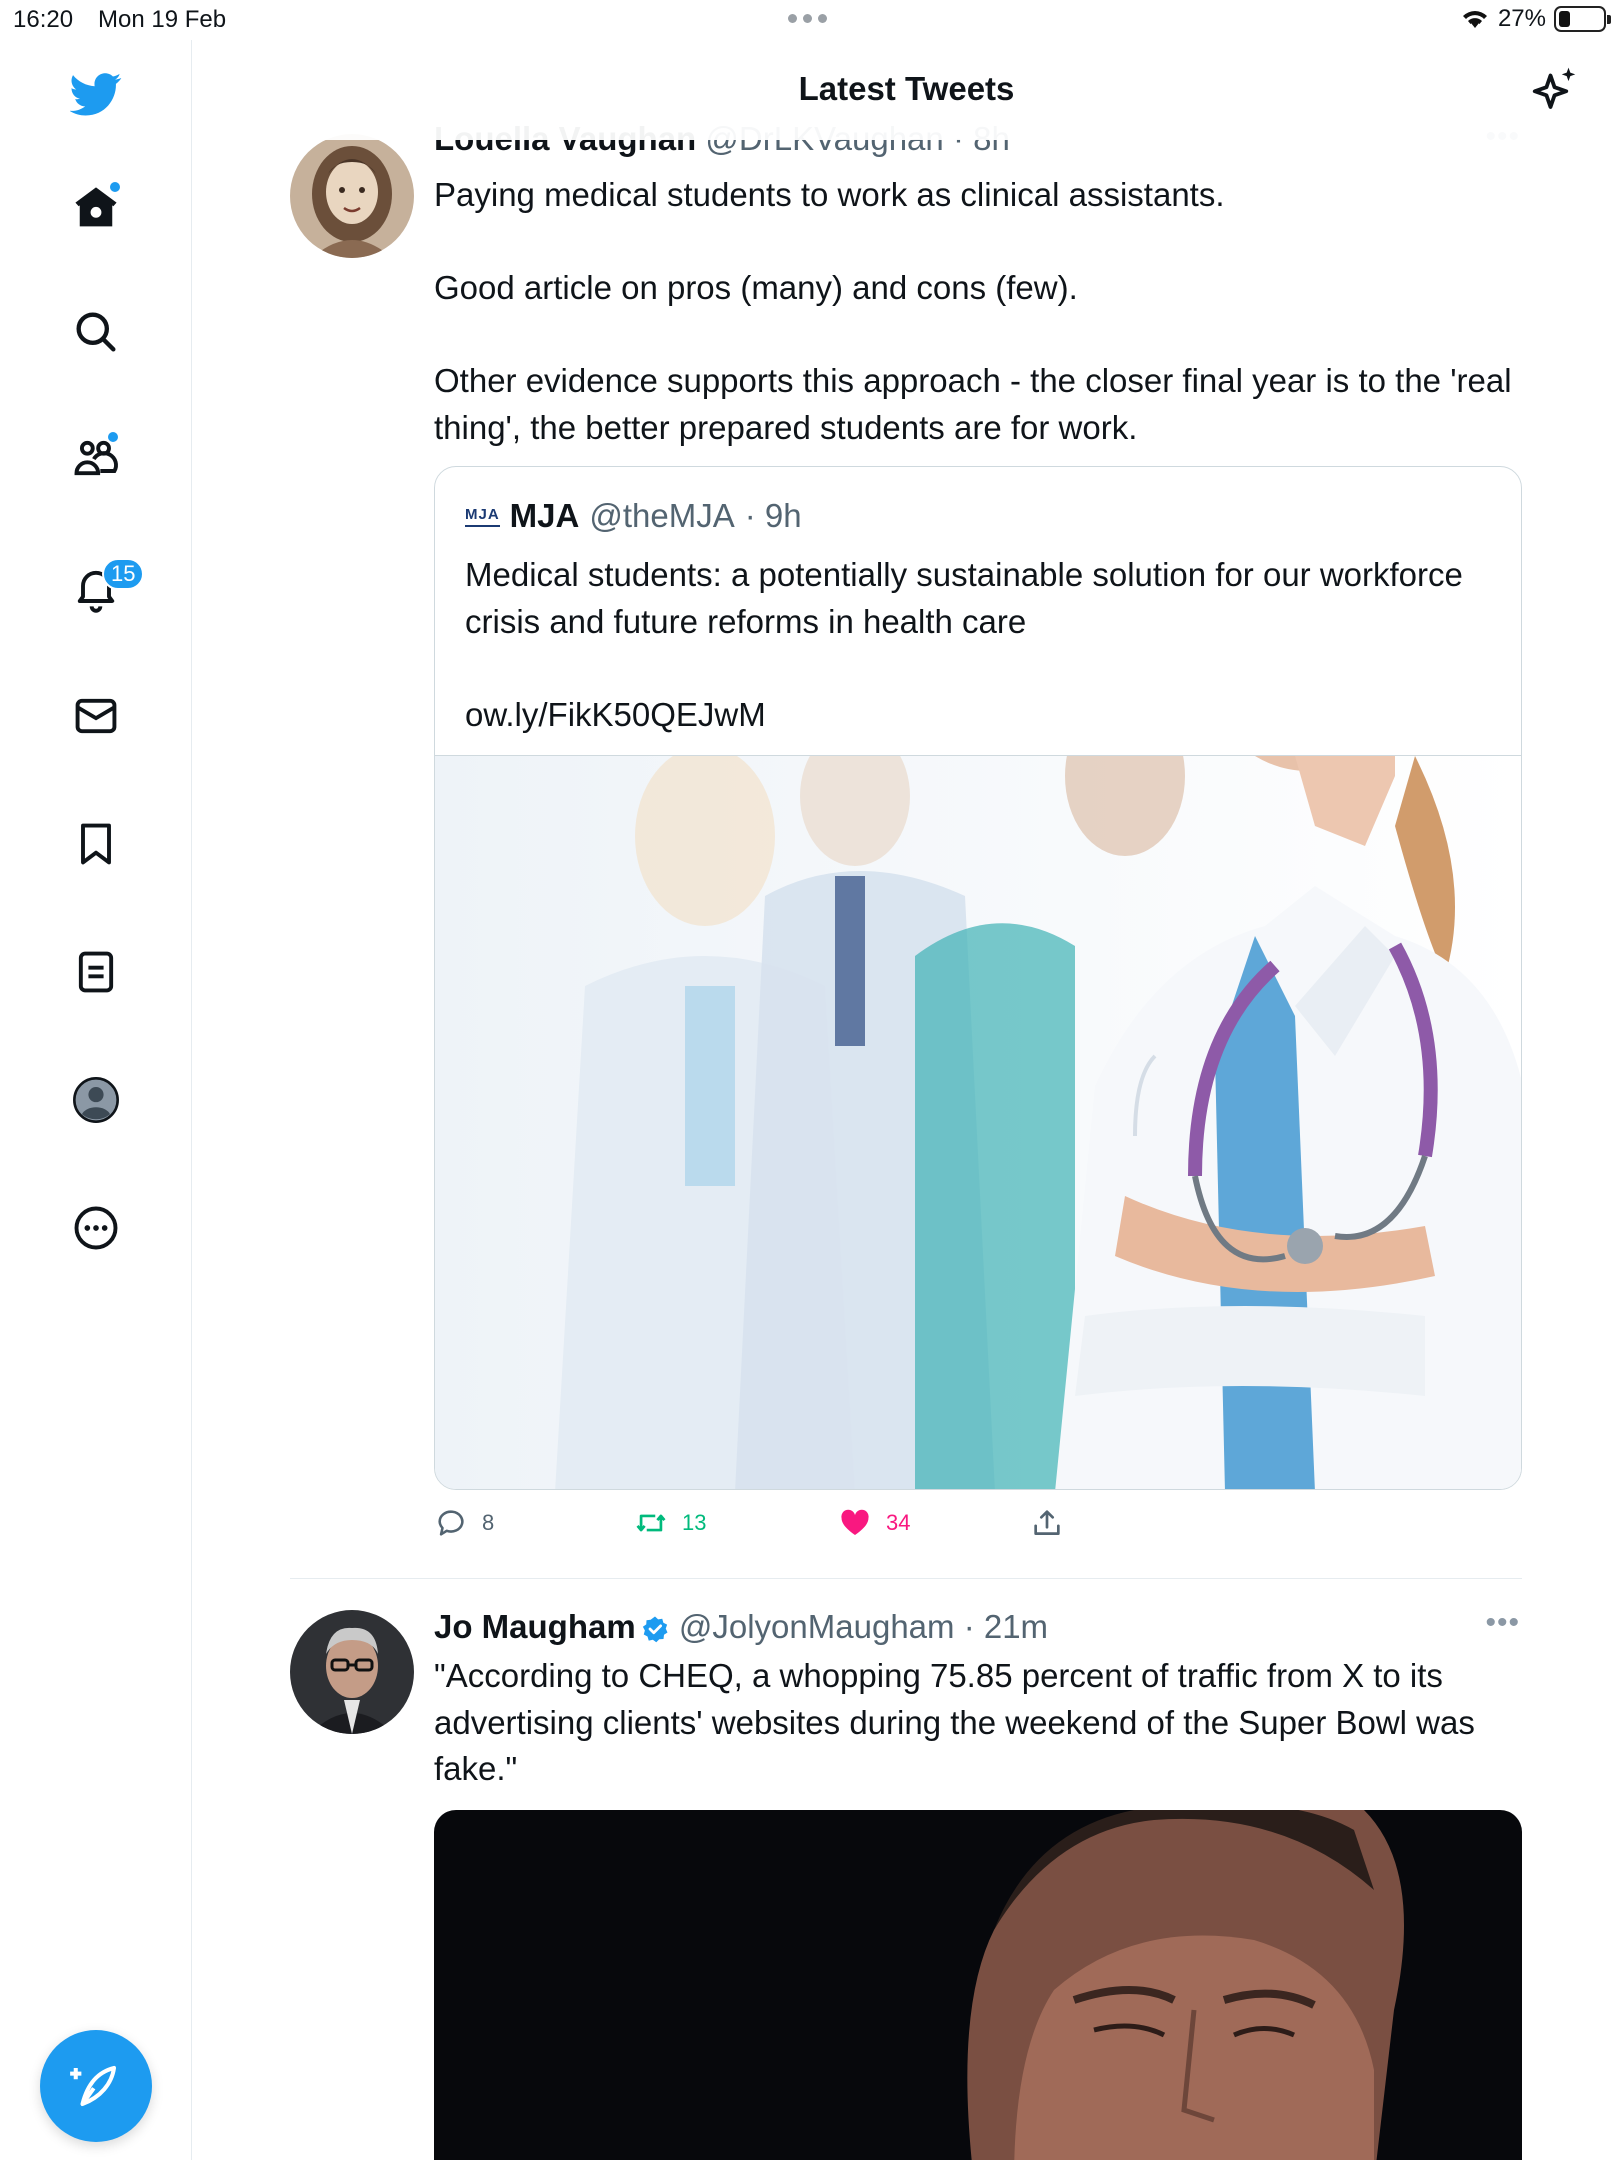  I want to click on share-icon, so click(1047, 1522).